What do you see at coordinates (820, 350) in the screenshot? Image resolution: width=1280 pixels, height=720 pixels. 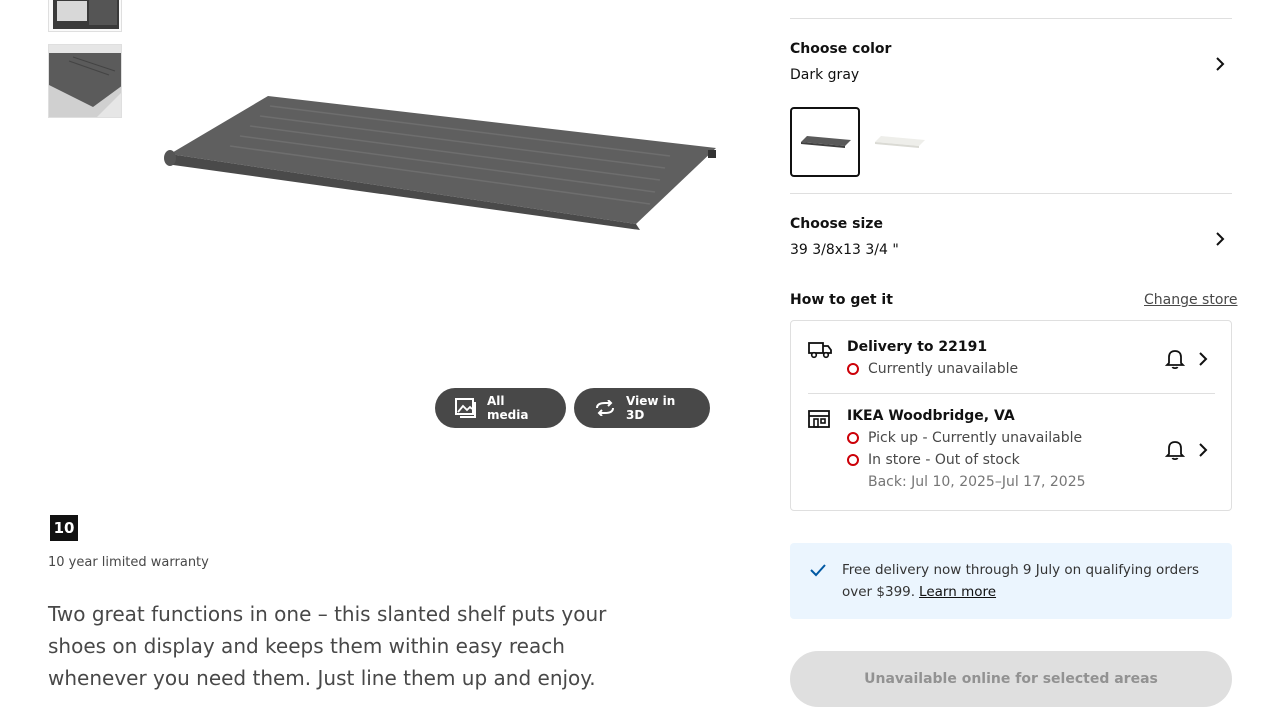 I see `truck-icon` at bounding box center [820, 350].